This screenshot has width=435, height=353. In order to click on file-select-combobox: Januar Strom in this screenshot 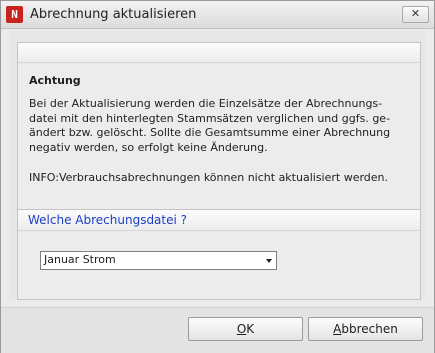, I will do `click(158, 260)`.